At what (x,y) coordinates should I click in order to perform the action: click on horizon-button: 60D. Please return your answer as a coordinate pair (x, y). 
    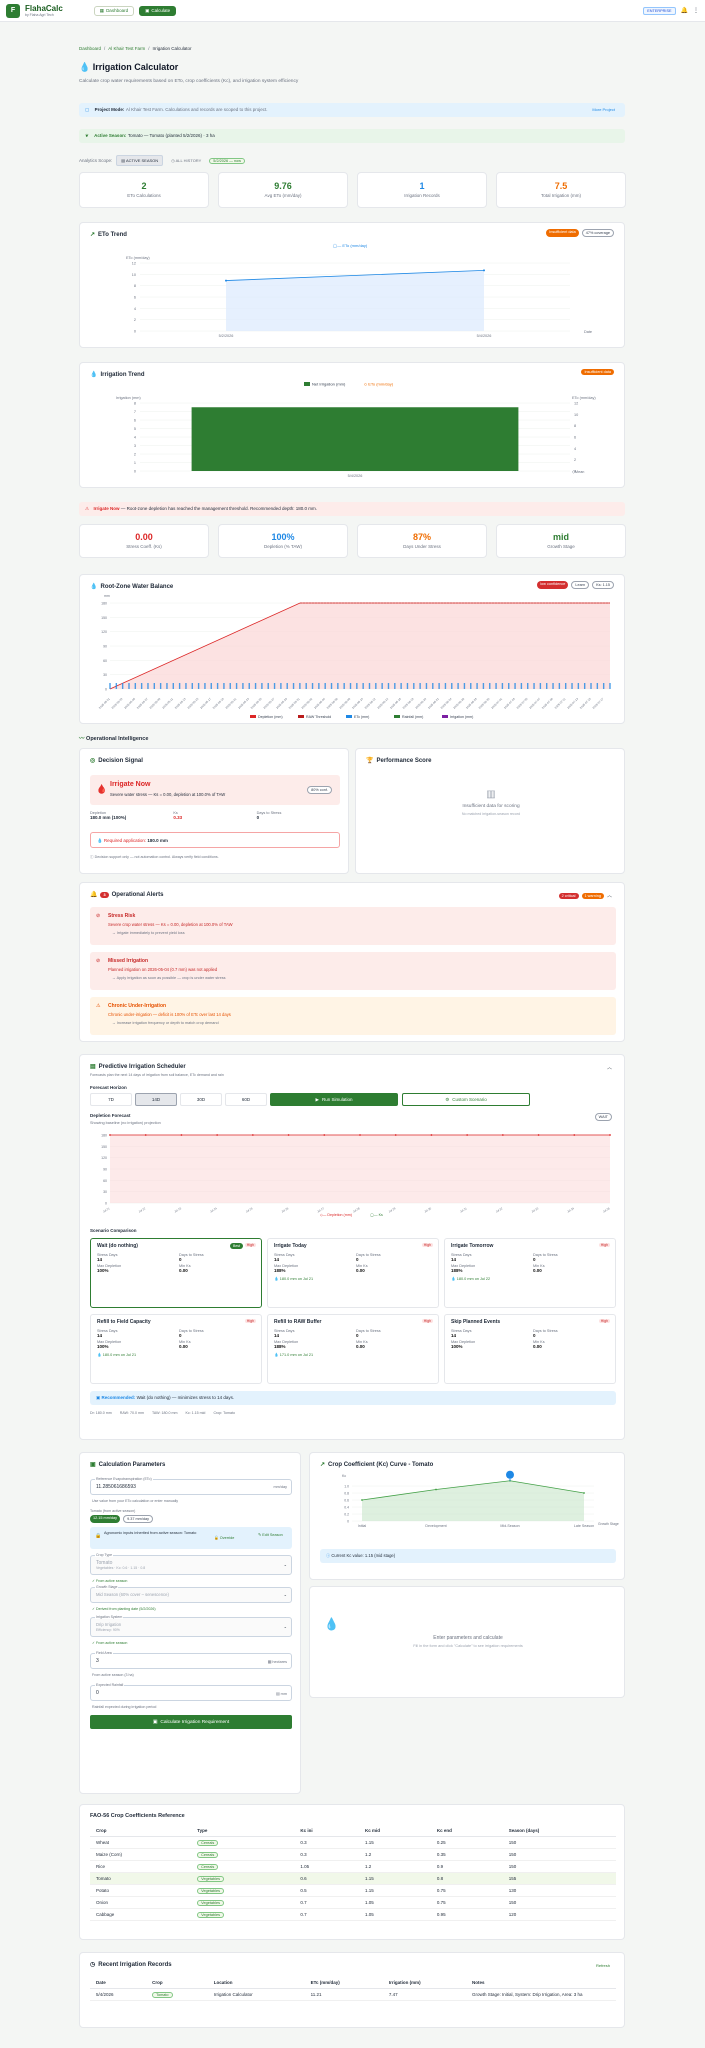
    Looking at the image, I should click on (246, 1099).